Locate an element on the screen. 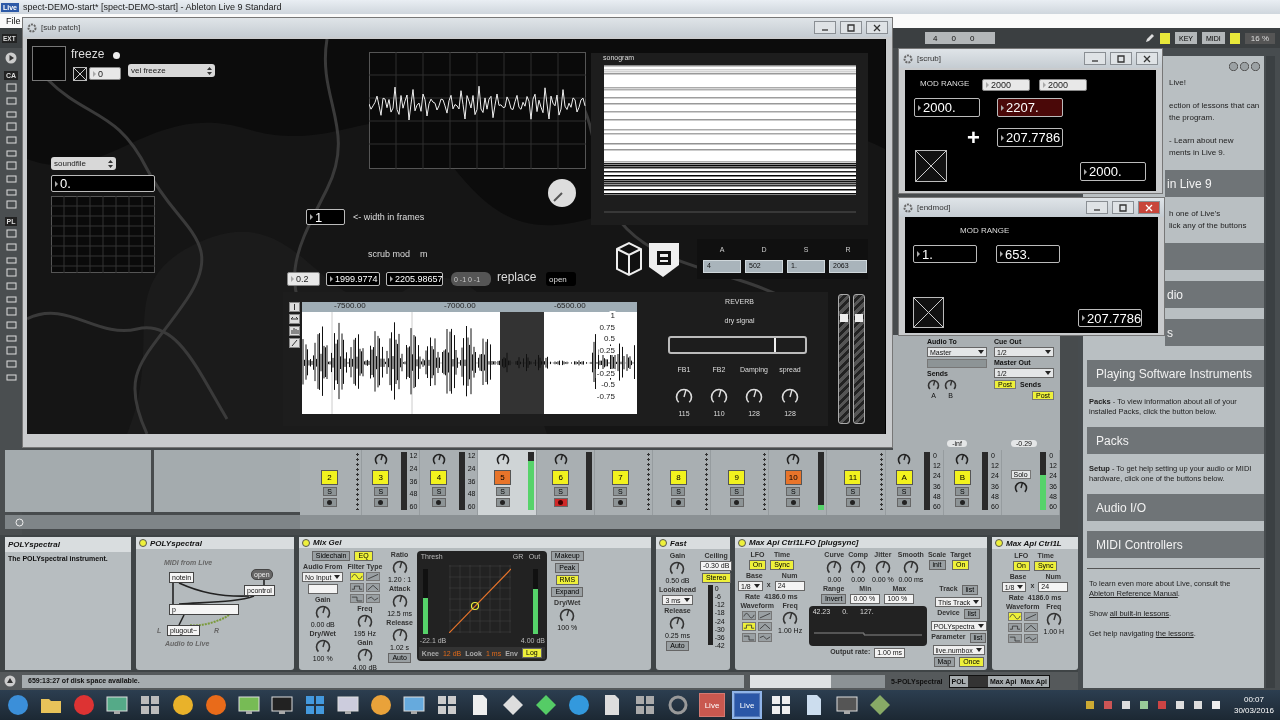 This screenshot has width=1280, height=720. terminal-icon is located at coordinates (282, 705).